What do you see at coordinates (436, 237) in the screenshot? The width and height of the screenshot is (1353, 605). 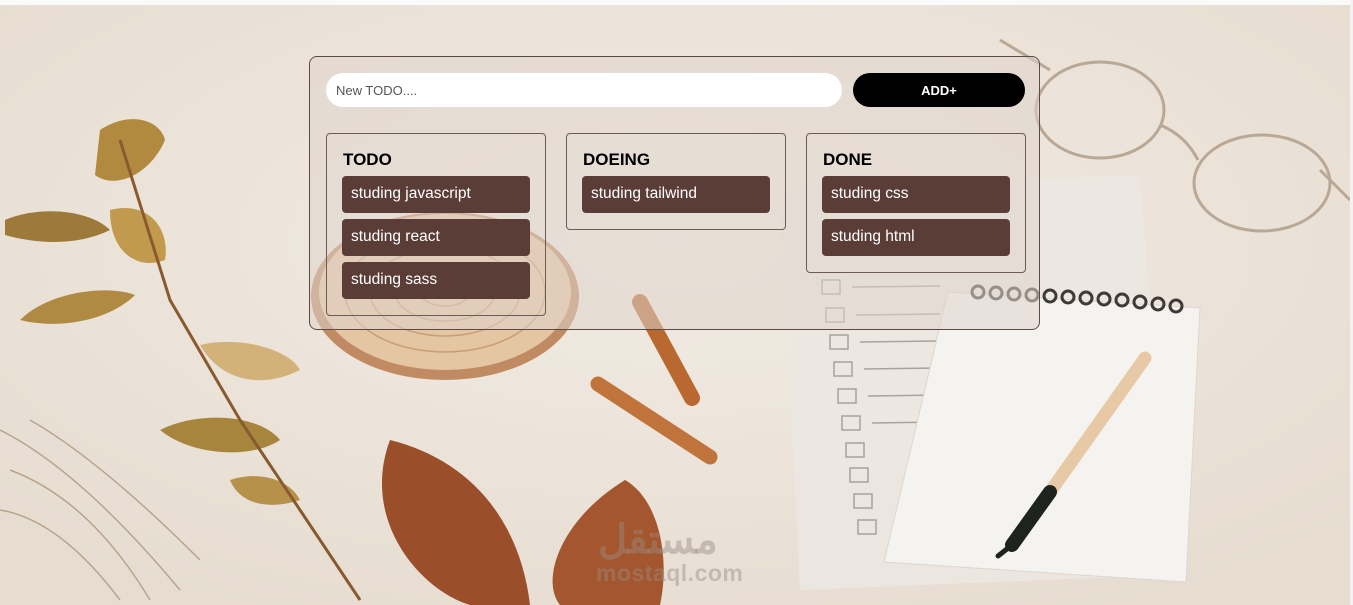 I see `task-card: studing react` at bounding box center [436, 237].